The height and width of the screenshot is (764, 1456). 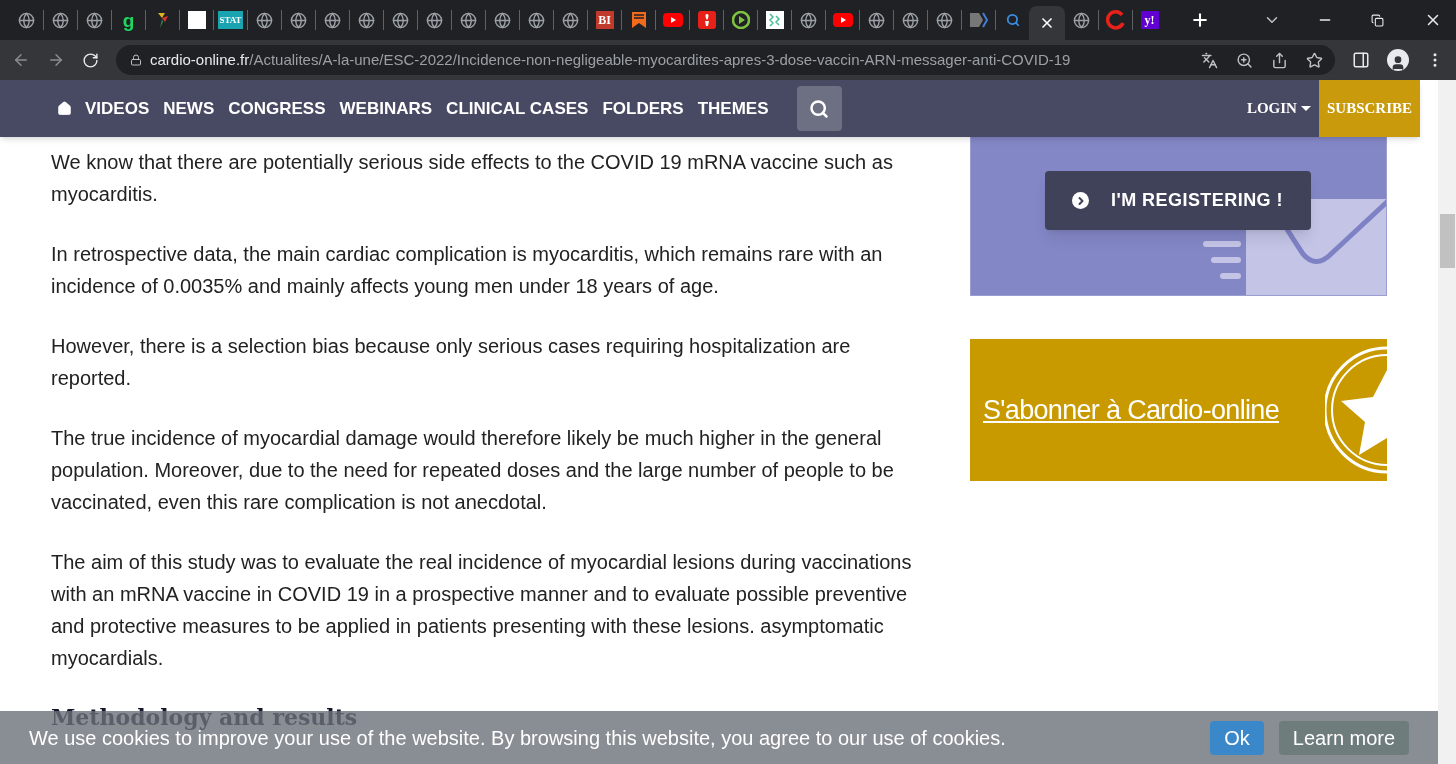 I want to click on browser-tab, so click(x=1047, y=23).